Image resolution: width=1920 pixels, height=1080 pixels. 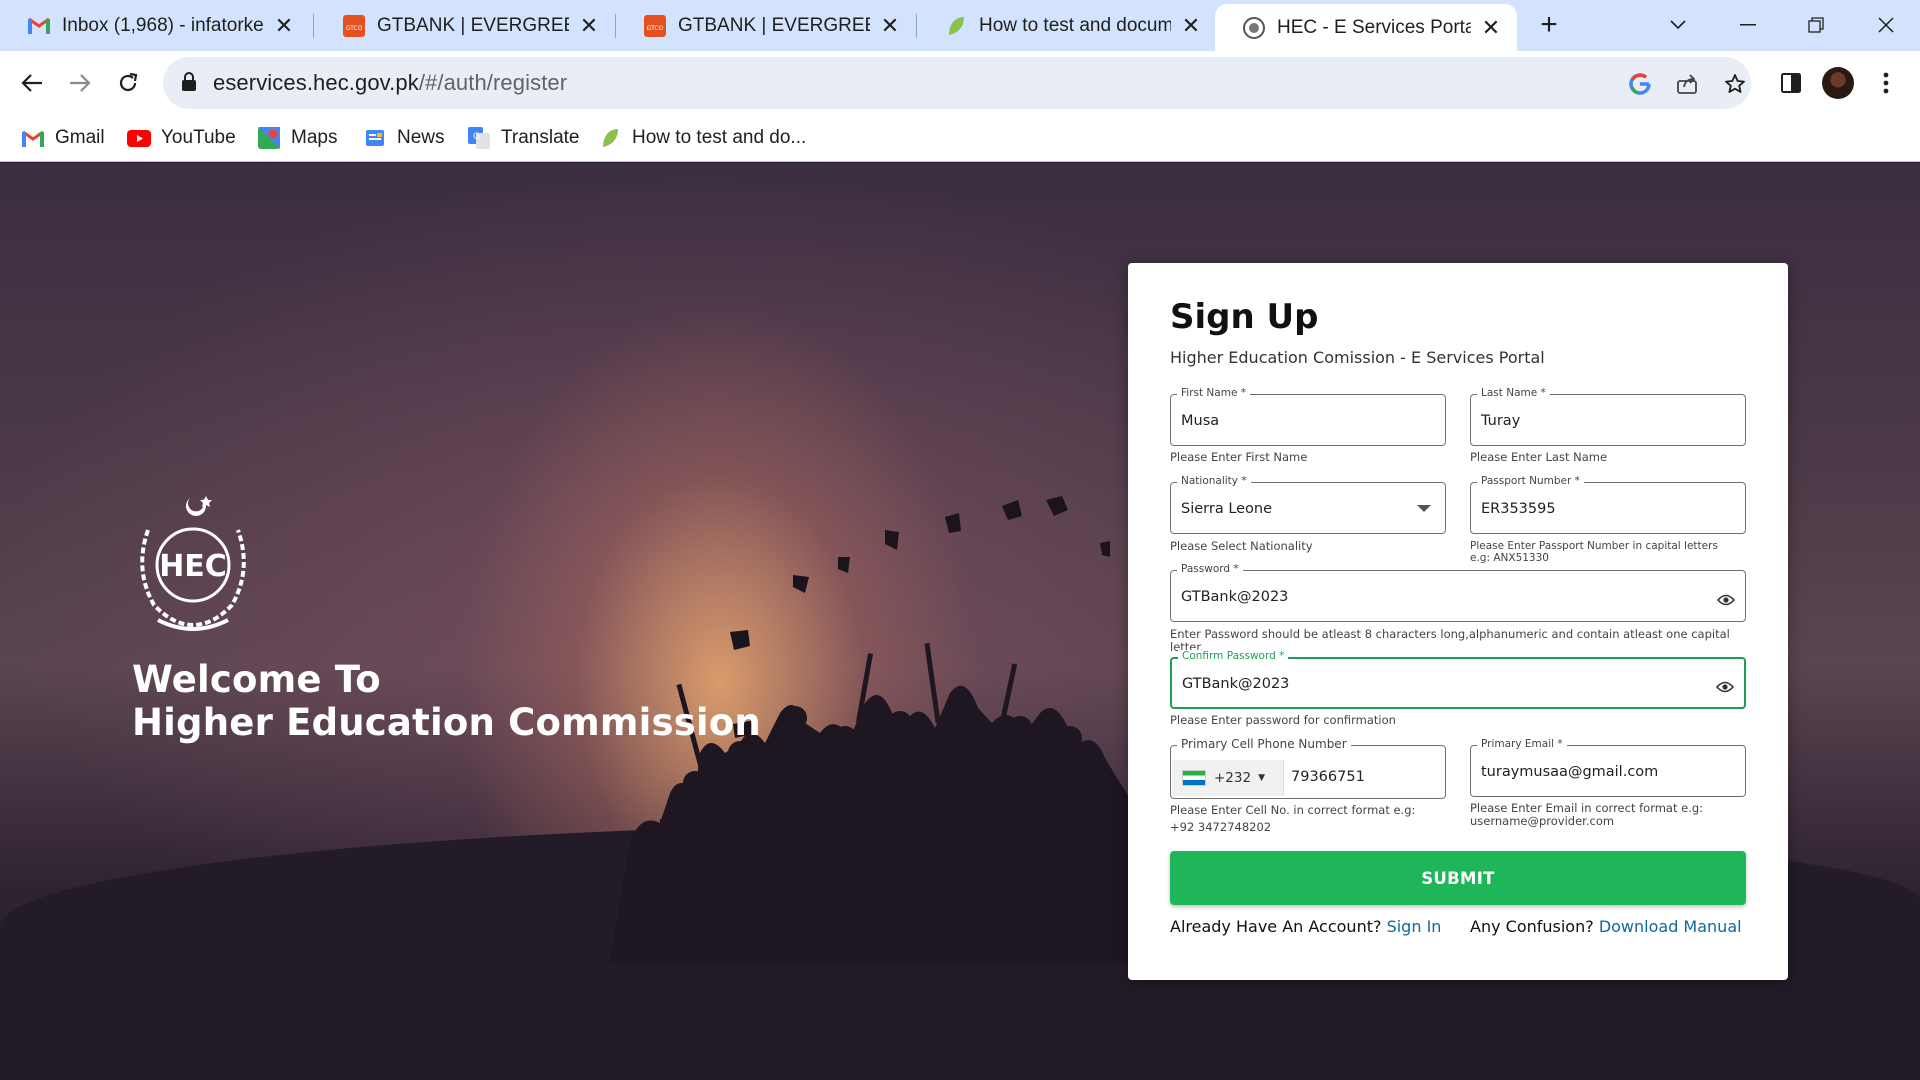 I want to click on address-bar: eservices.hec.gov.pk/#/auth/register, so click(x=957, y=83).